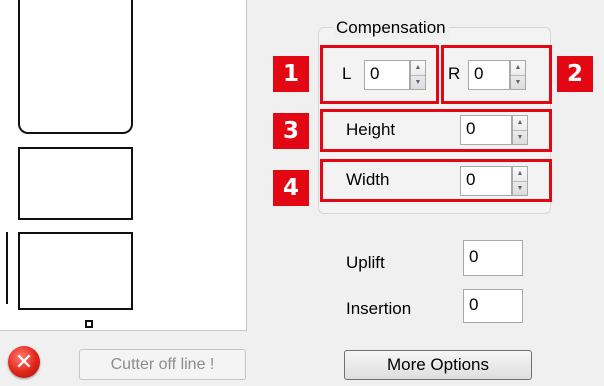 This screenshot has width=604, height=386. I want to click on right-label: R, so click(454, 73).